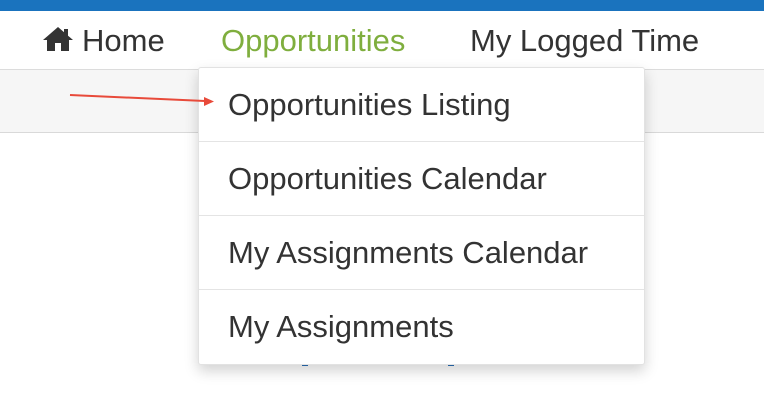 This screenshot has height=412, width=764. I want to click on menu-item-label: My Assignments, so click(341, 326).